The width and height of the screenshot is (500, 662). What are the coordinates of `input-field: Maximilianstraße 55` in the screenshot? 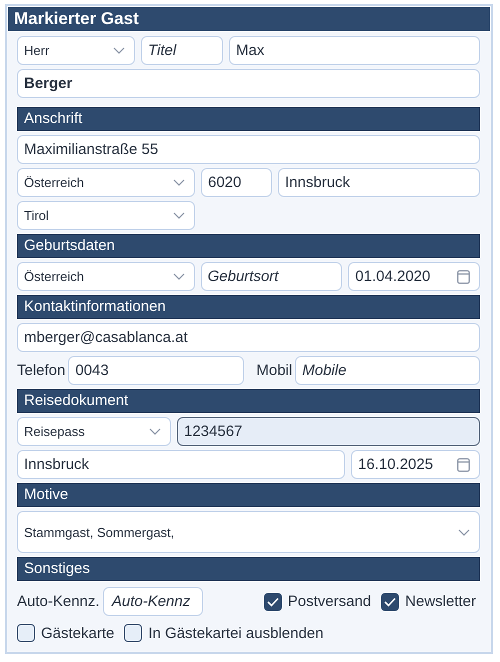 It's located at (248, 149).